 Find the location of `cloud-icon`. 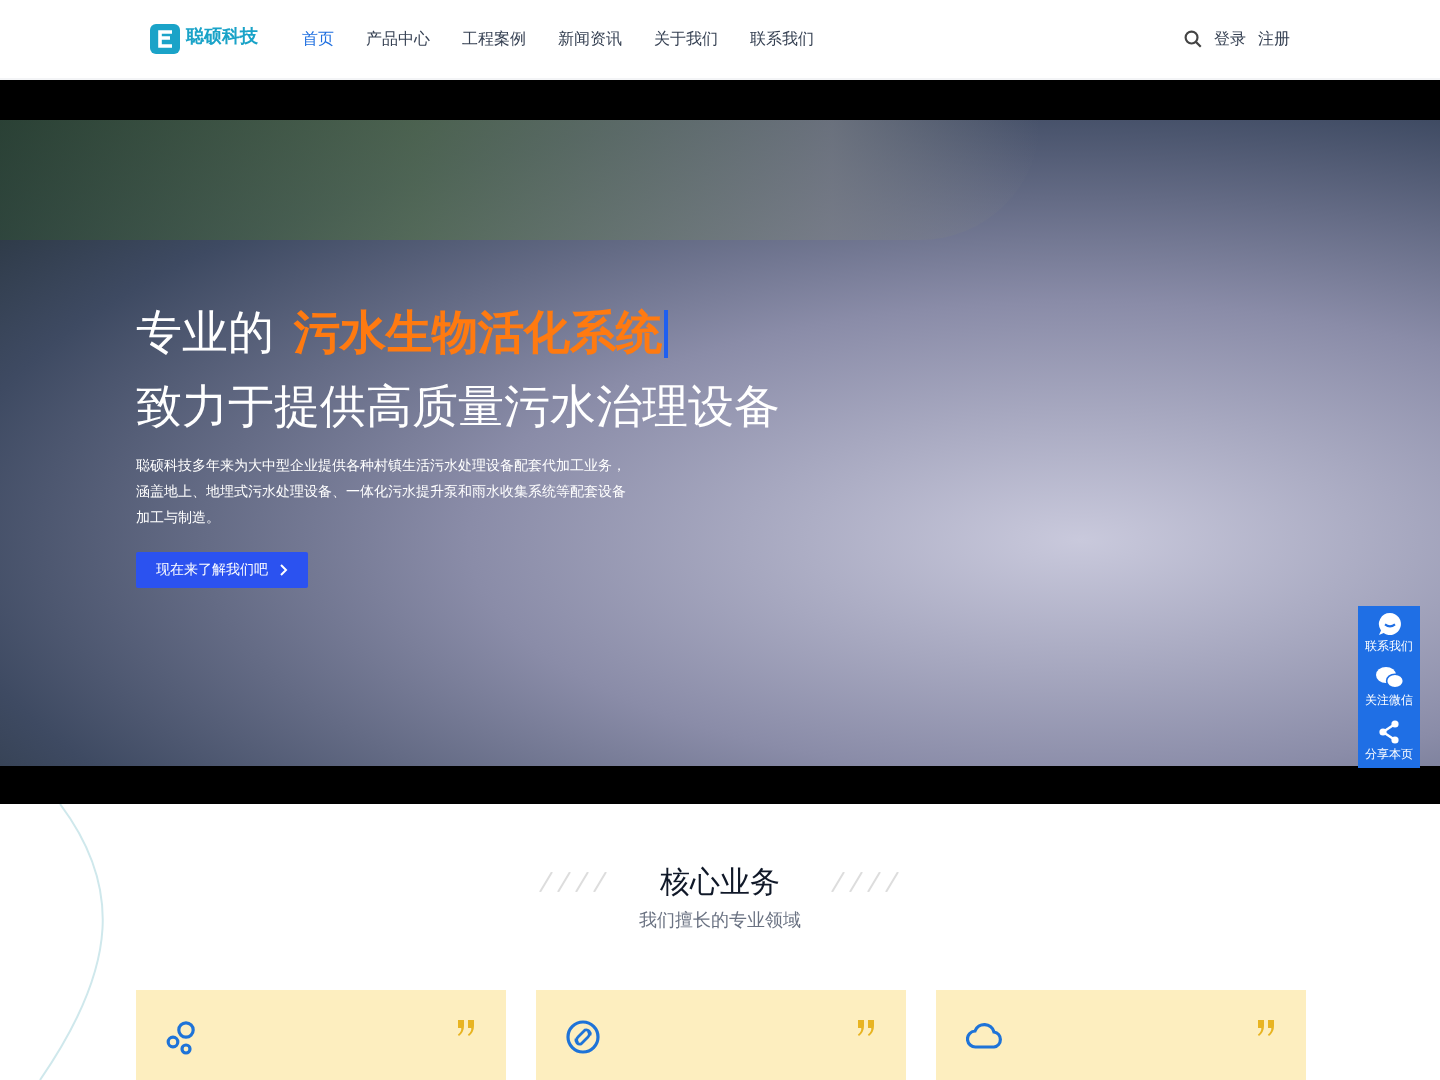

cloud-icon is located at coordinates (985, 1035).